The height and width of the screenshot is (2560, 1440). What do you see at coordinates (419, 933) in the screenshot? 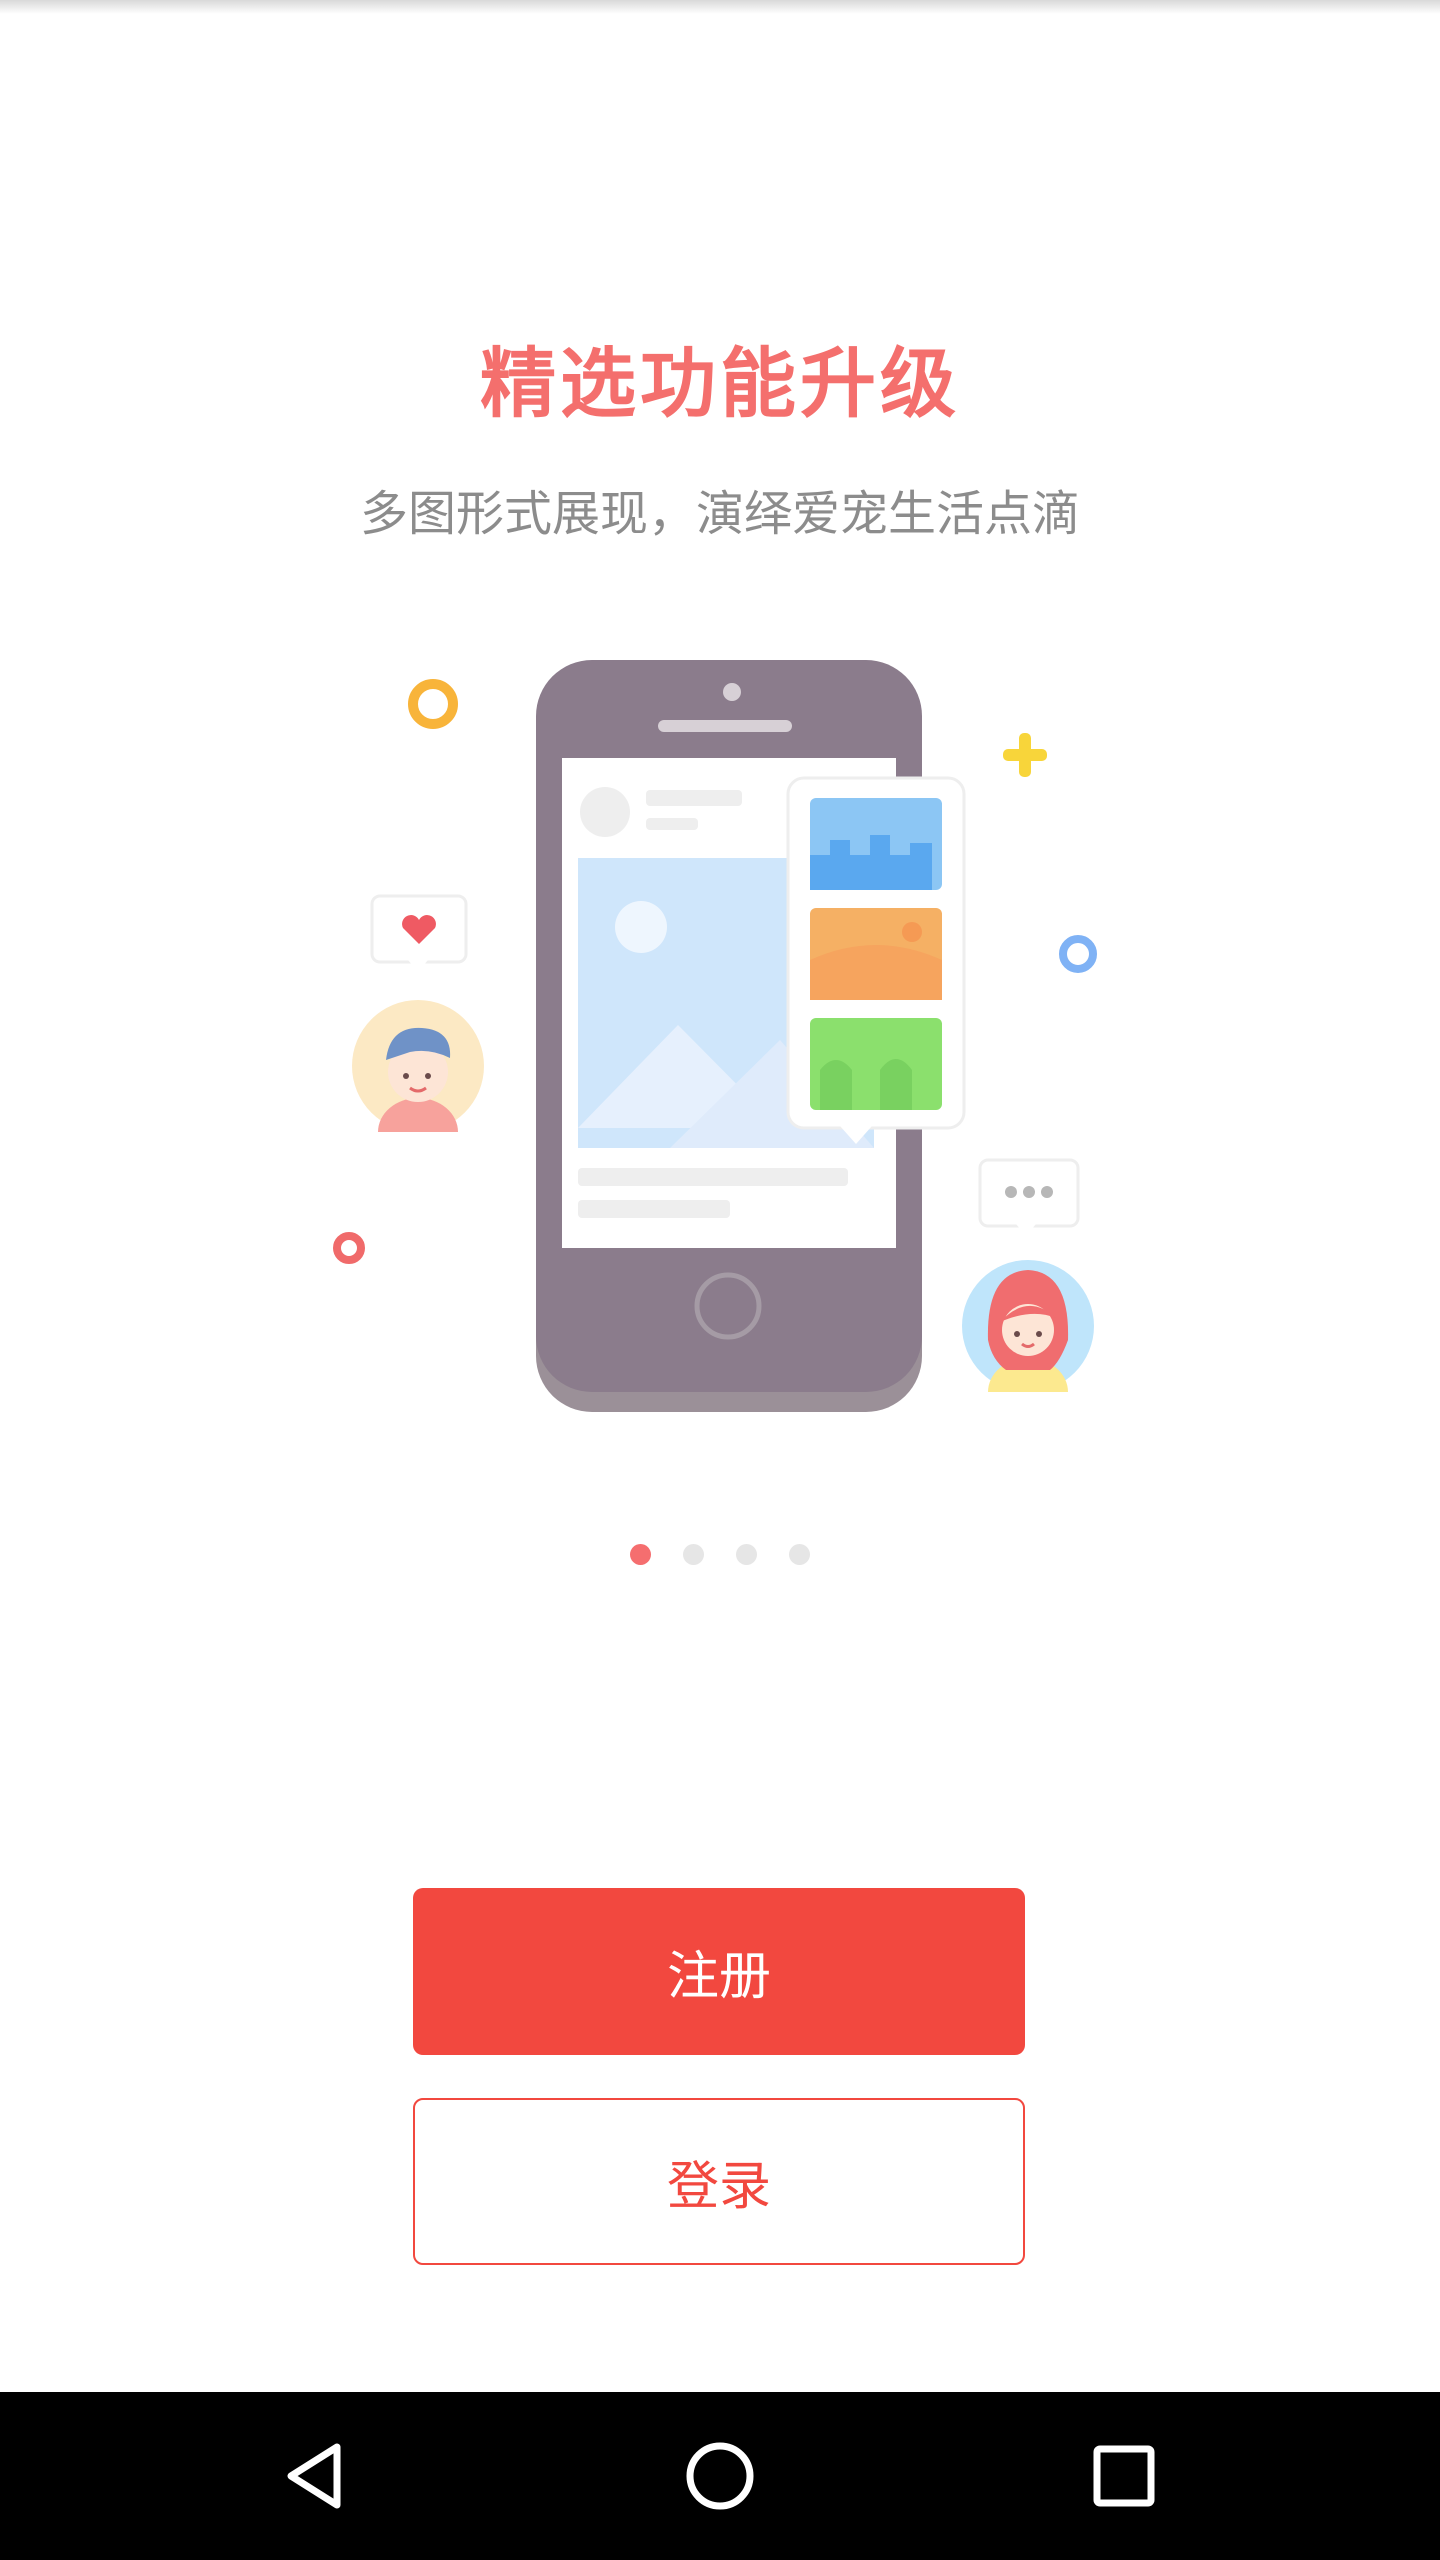
I see `heart-bubble-icon` at bounding box center [419, 933].